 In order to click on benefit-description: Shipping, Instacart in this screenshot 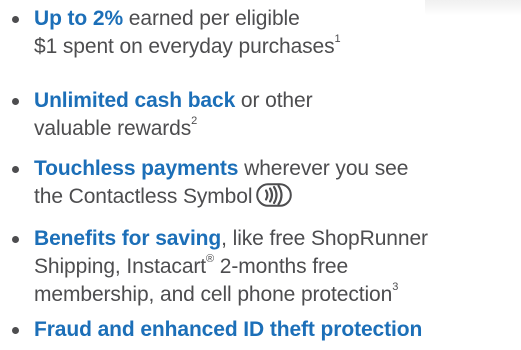, I will do `click(120, 266)`.